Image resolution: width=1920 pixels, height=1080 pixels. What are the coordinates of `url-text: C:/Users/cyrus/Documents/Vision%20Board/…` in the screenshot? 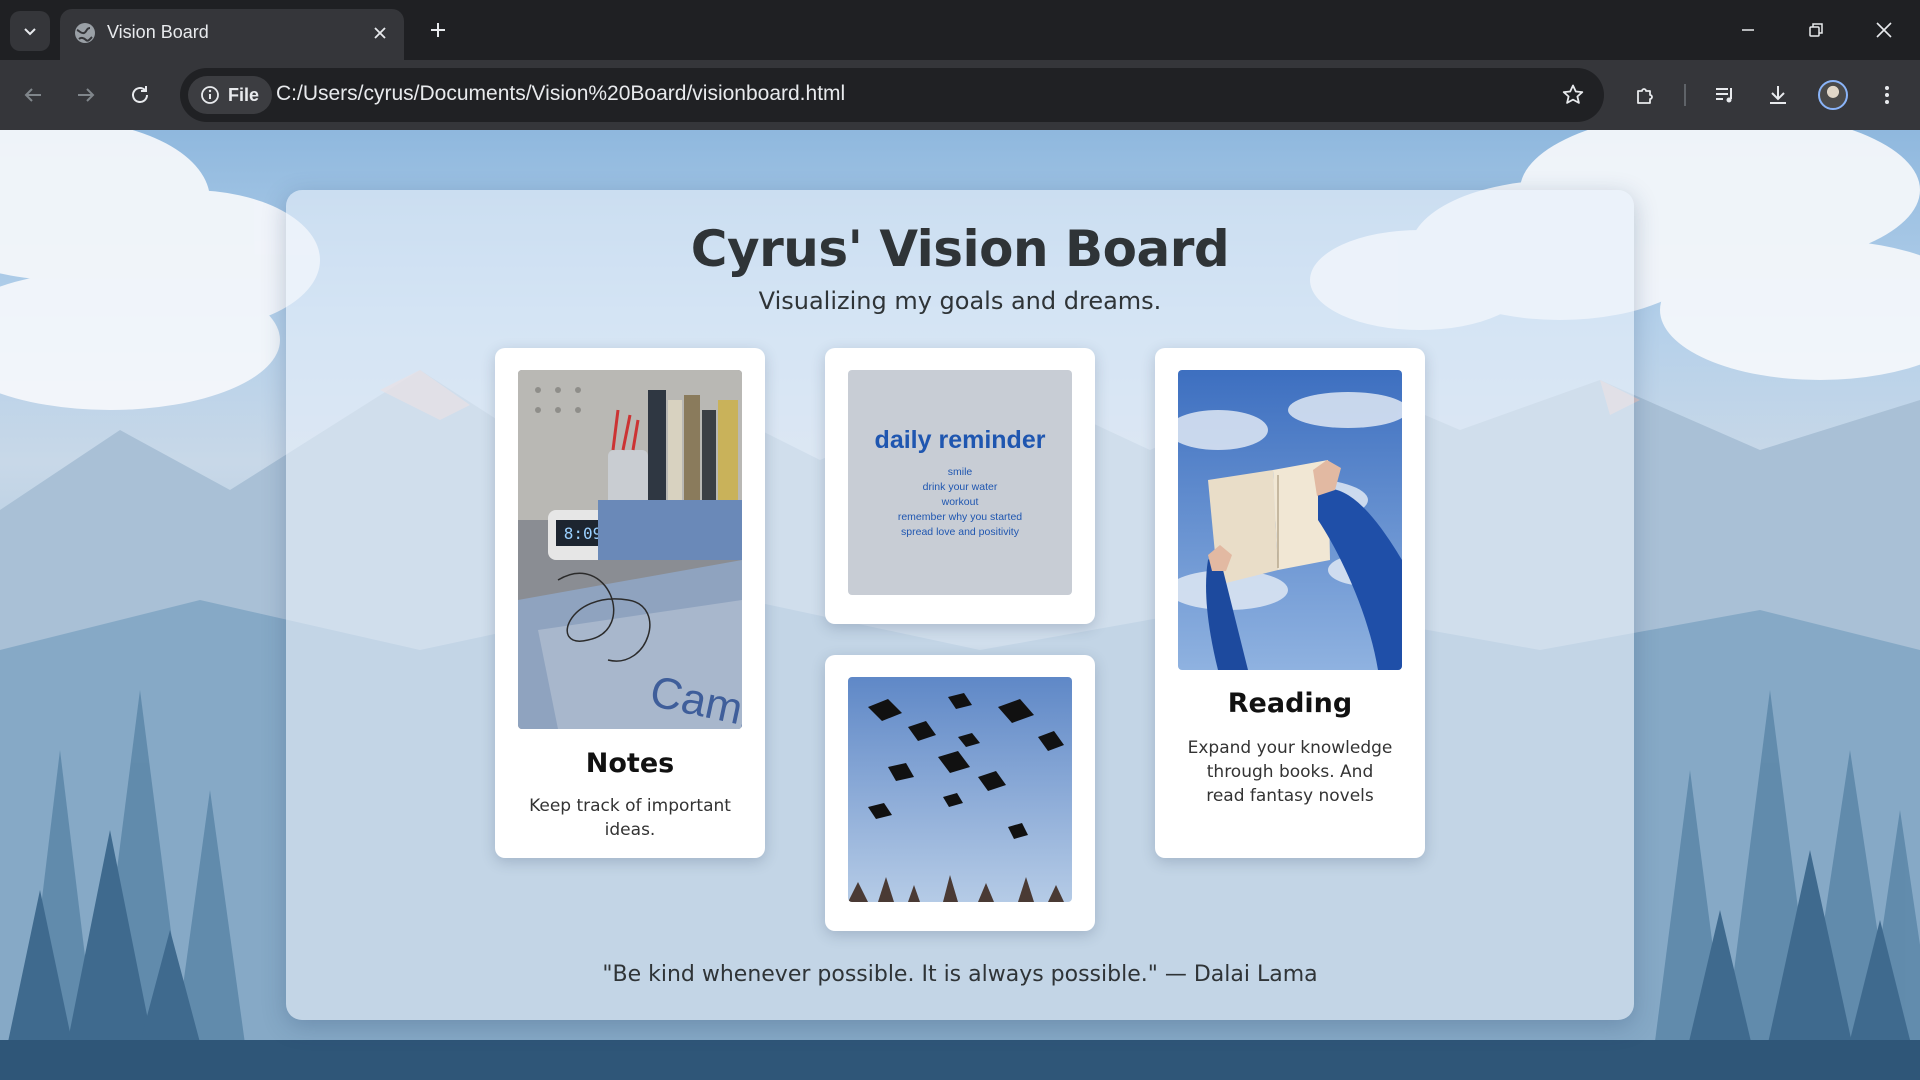 It's located at (560, 94).